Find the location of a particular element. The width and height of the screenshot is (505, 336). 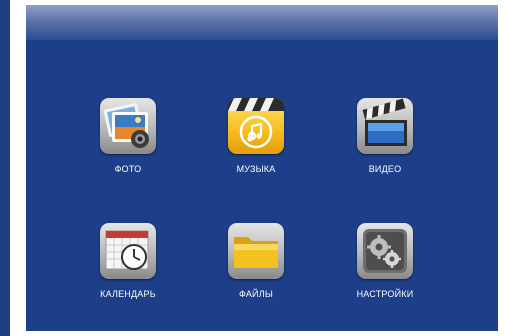

menu-item-files: ФАЙЛЫ is located at coordinates (256, 268).